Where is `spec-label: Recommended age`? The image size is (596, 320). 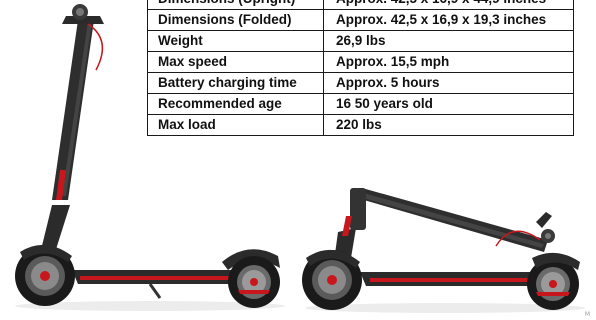 spec-label: Recommended age is located at coordinates (235, 104).